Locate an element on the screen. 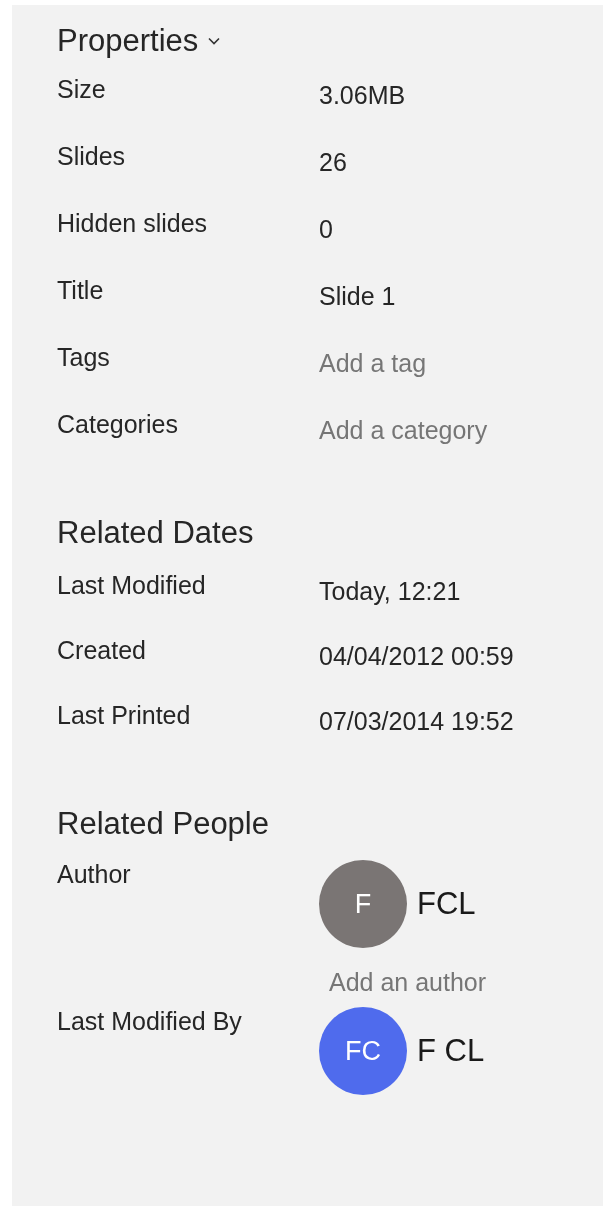 Image resolution: width=603 pixels, height=1206 pixels. field-label: Hidden slides is located at coordinates (133, 224).